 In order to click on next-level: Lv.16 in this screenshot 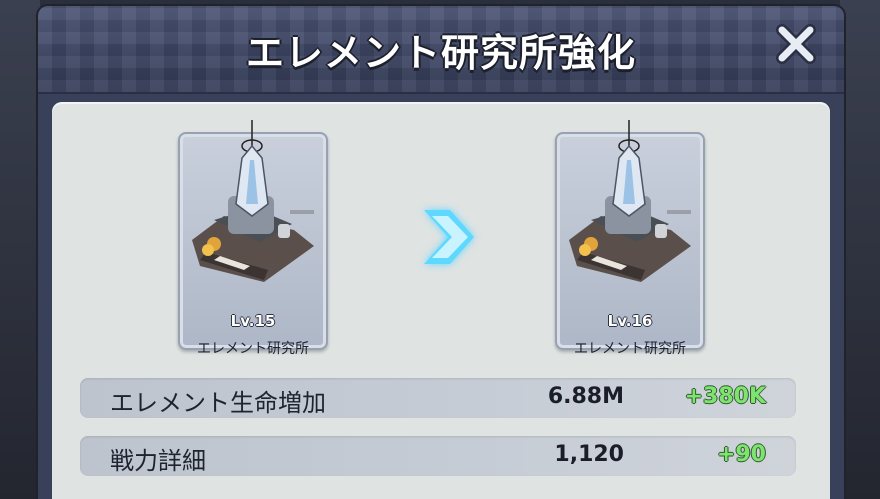, I will do `click(630, 321)`.